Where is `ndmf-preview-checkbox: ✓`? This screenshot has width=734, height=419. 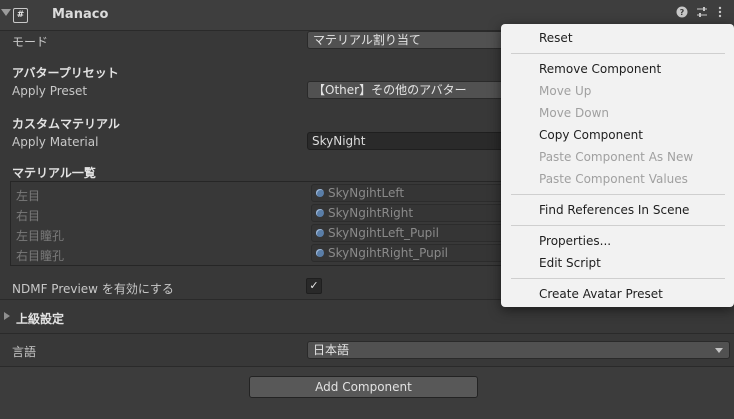
ndmf-preview-checkbox: ✓ is located at coordinates (314, 286).